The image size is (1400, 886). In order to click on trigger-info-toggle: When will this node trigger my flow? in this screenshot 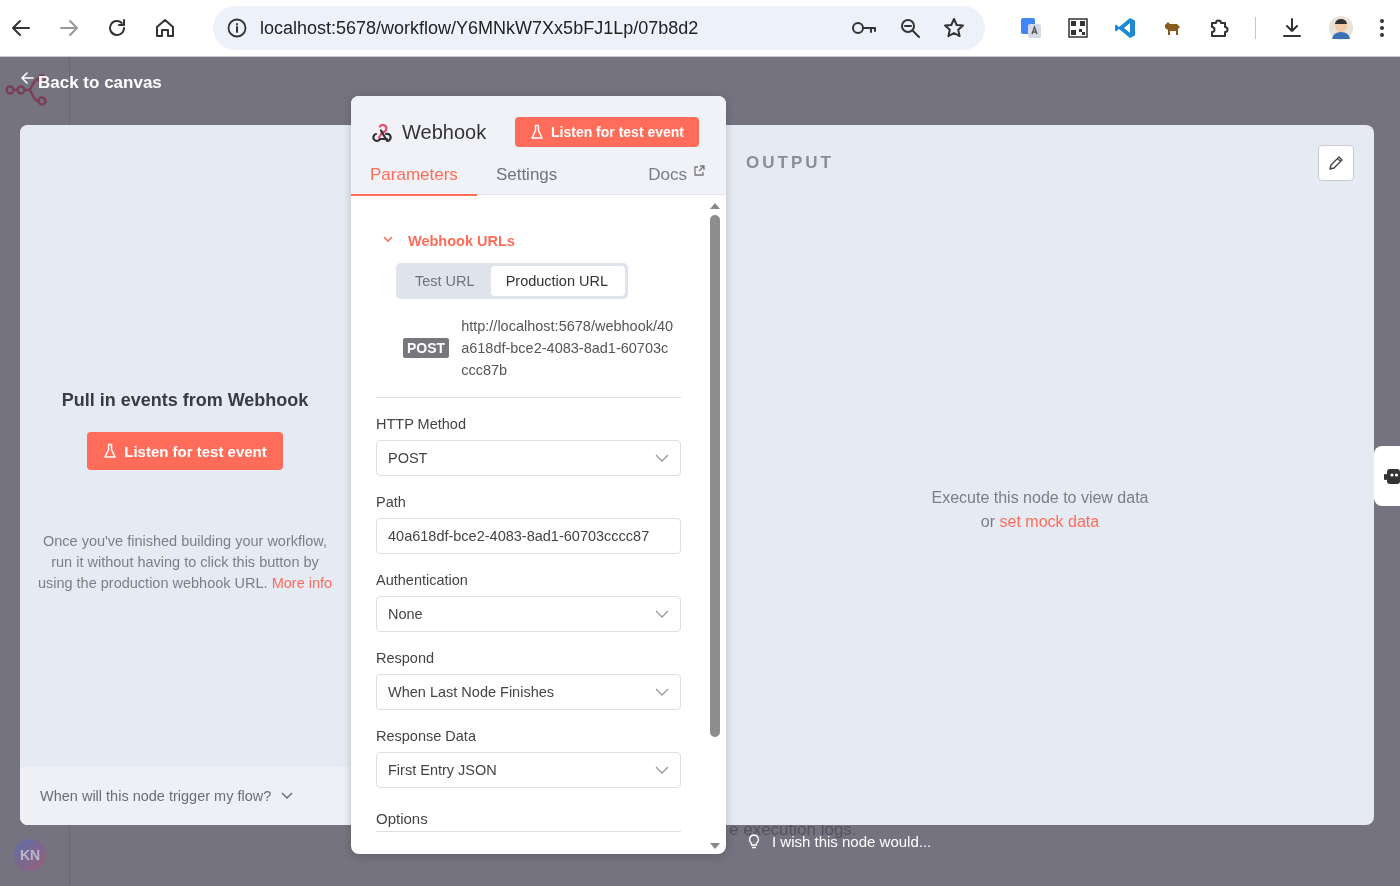, I will do `click(167, 796)`.